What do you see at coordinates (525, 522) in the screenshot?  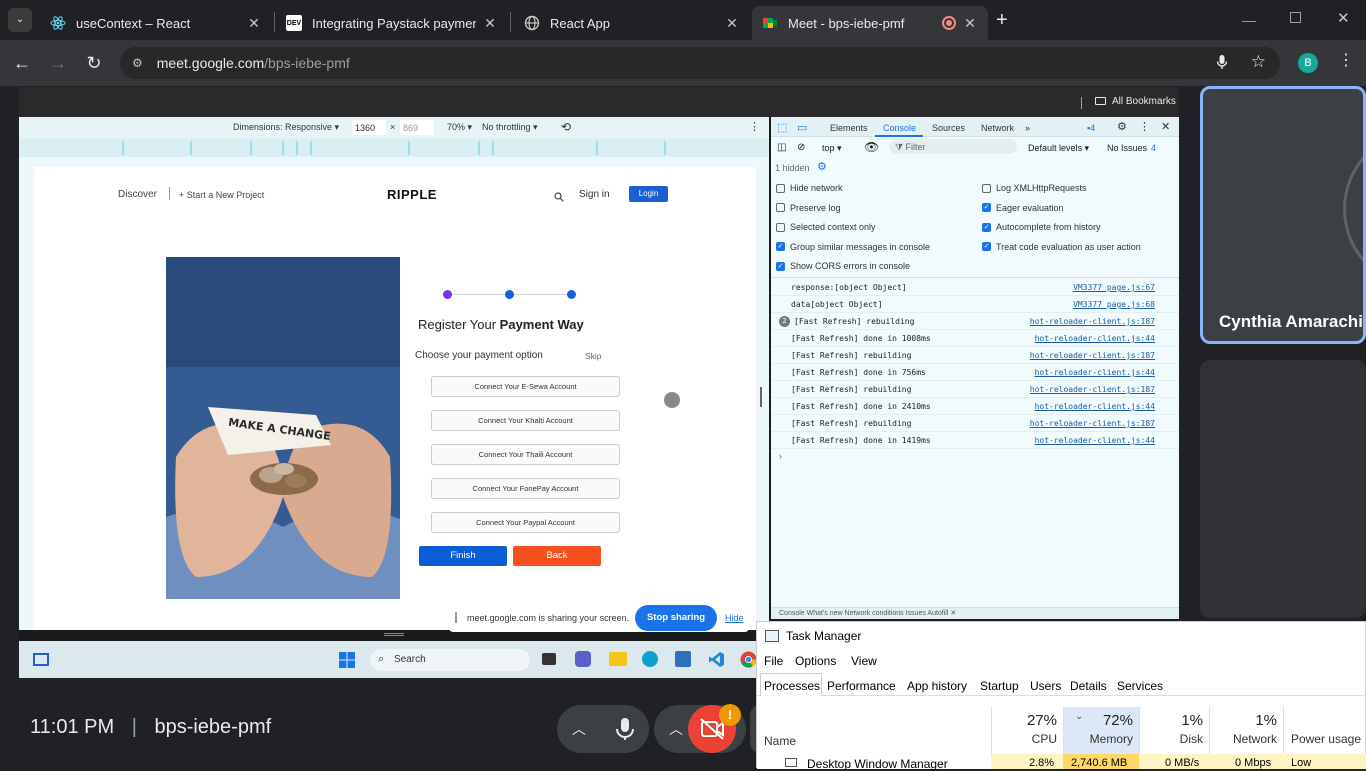 I see `connect-paypal-button: Connect Your Paypal Account` at bounding box center [525, 522].